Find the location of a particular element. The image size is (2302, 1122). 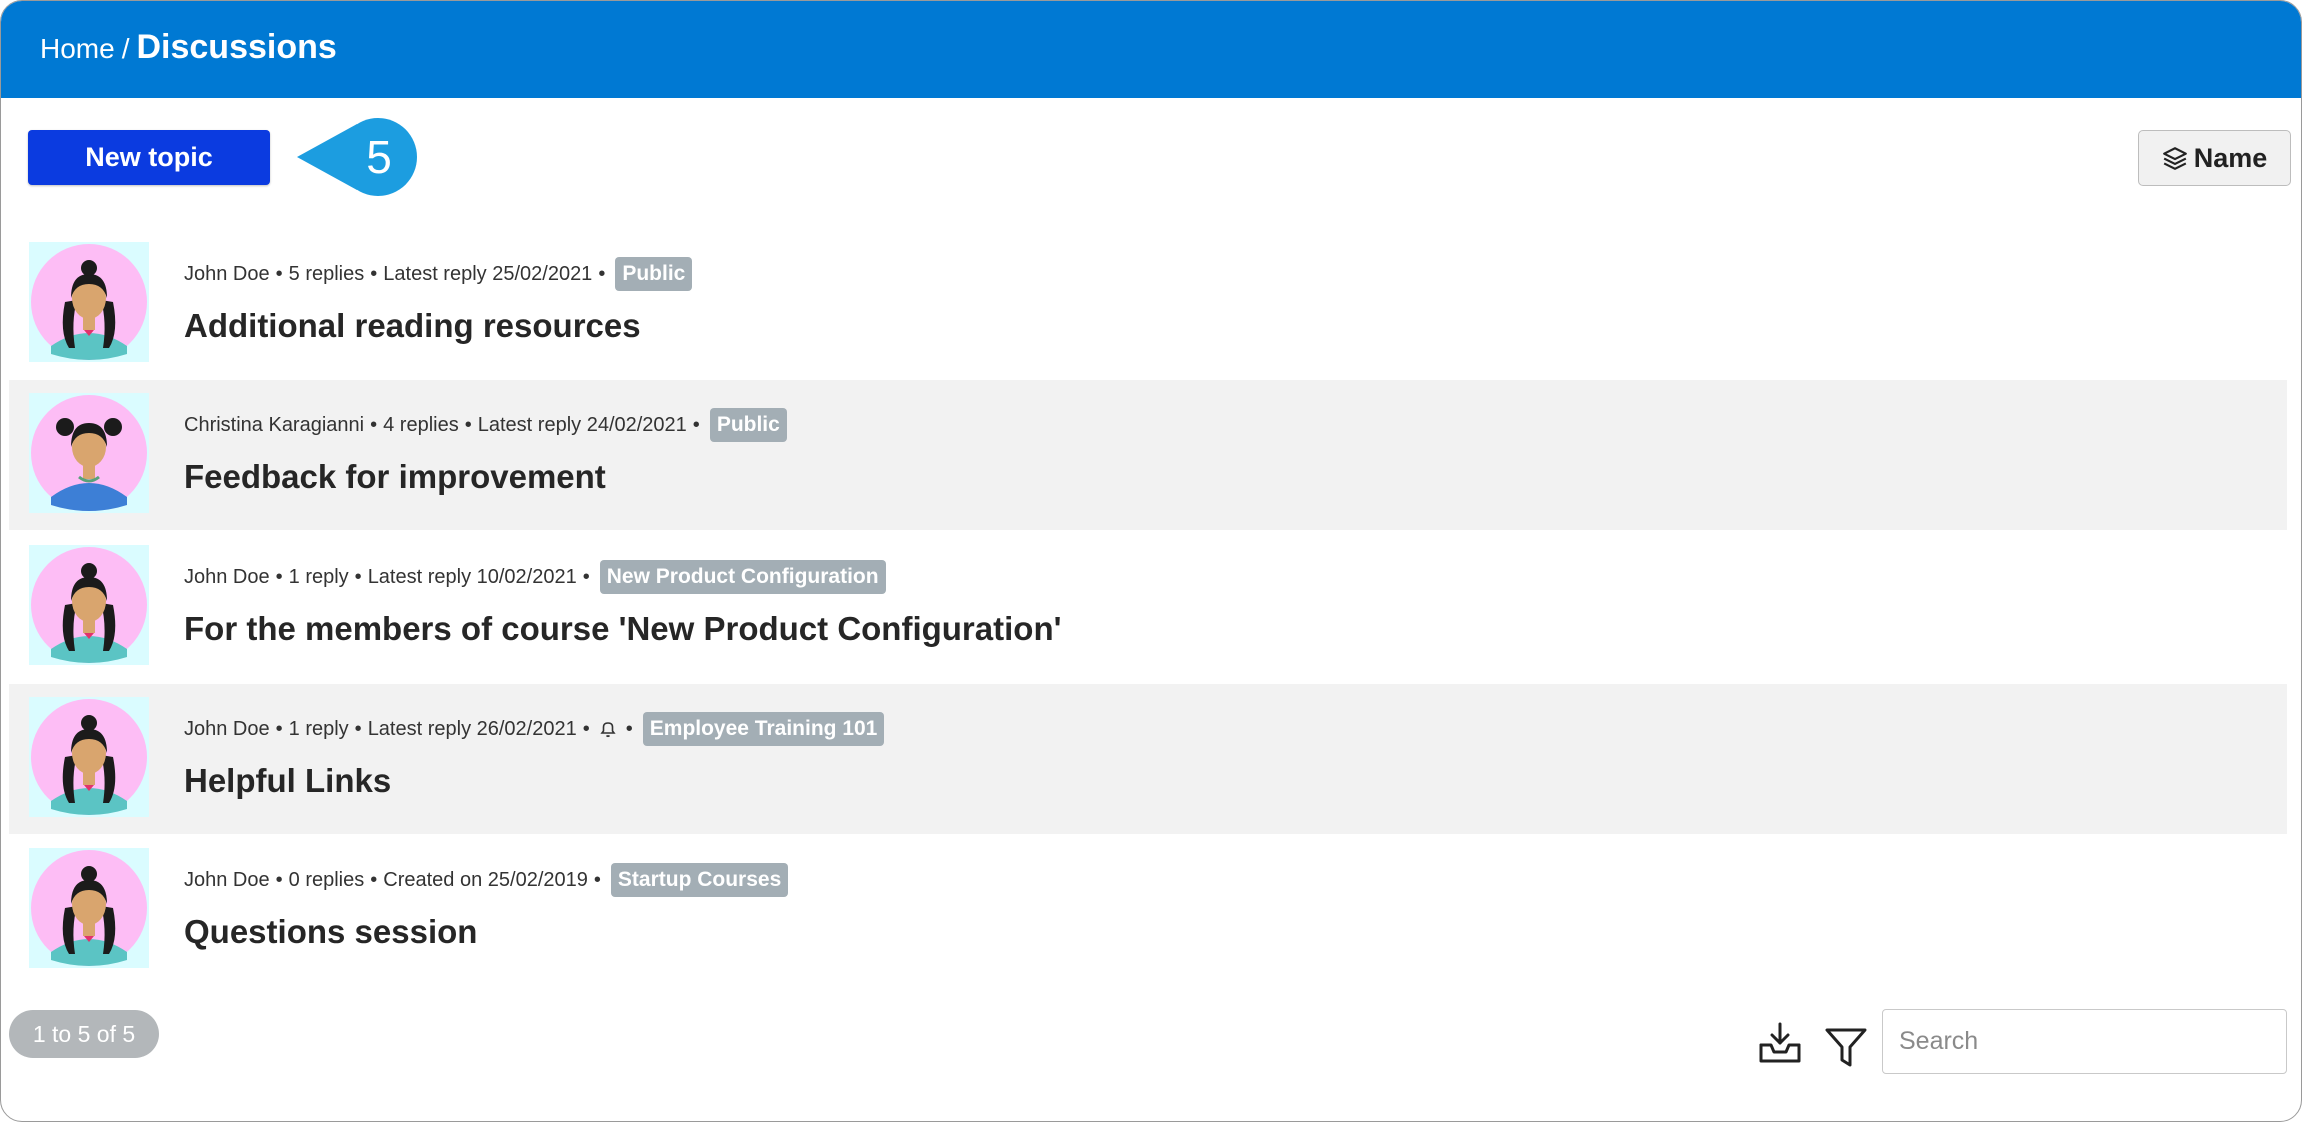

topic-author: Christina Karagianni is located at coordinates (274, 425).